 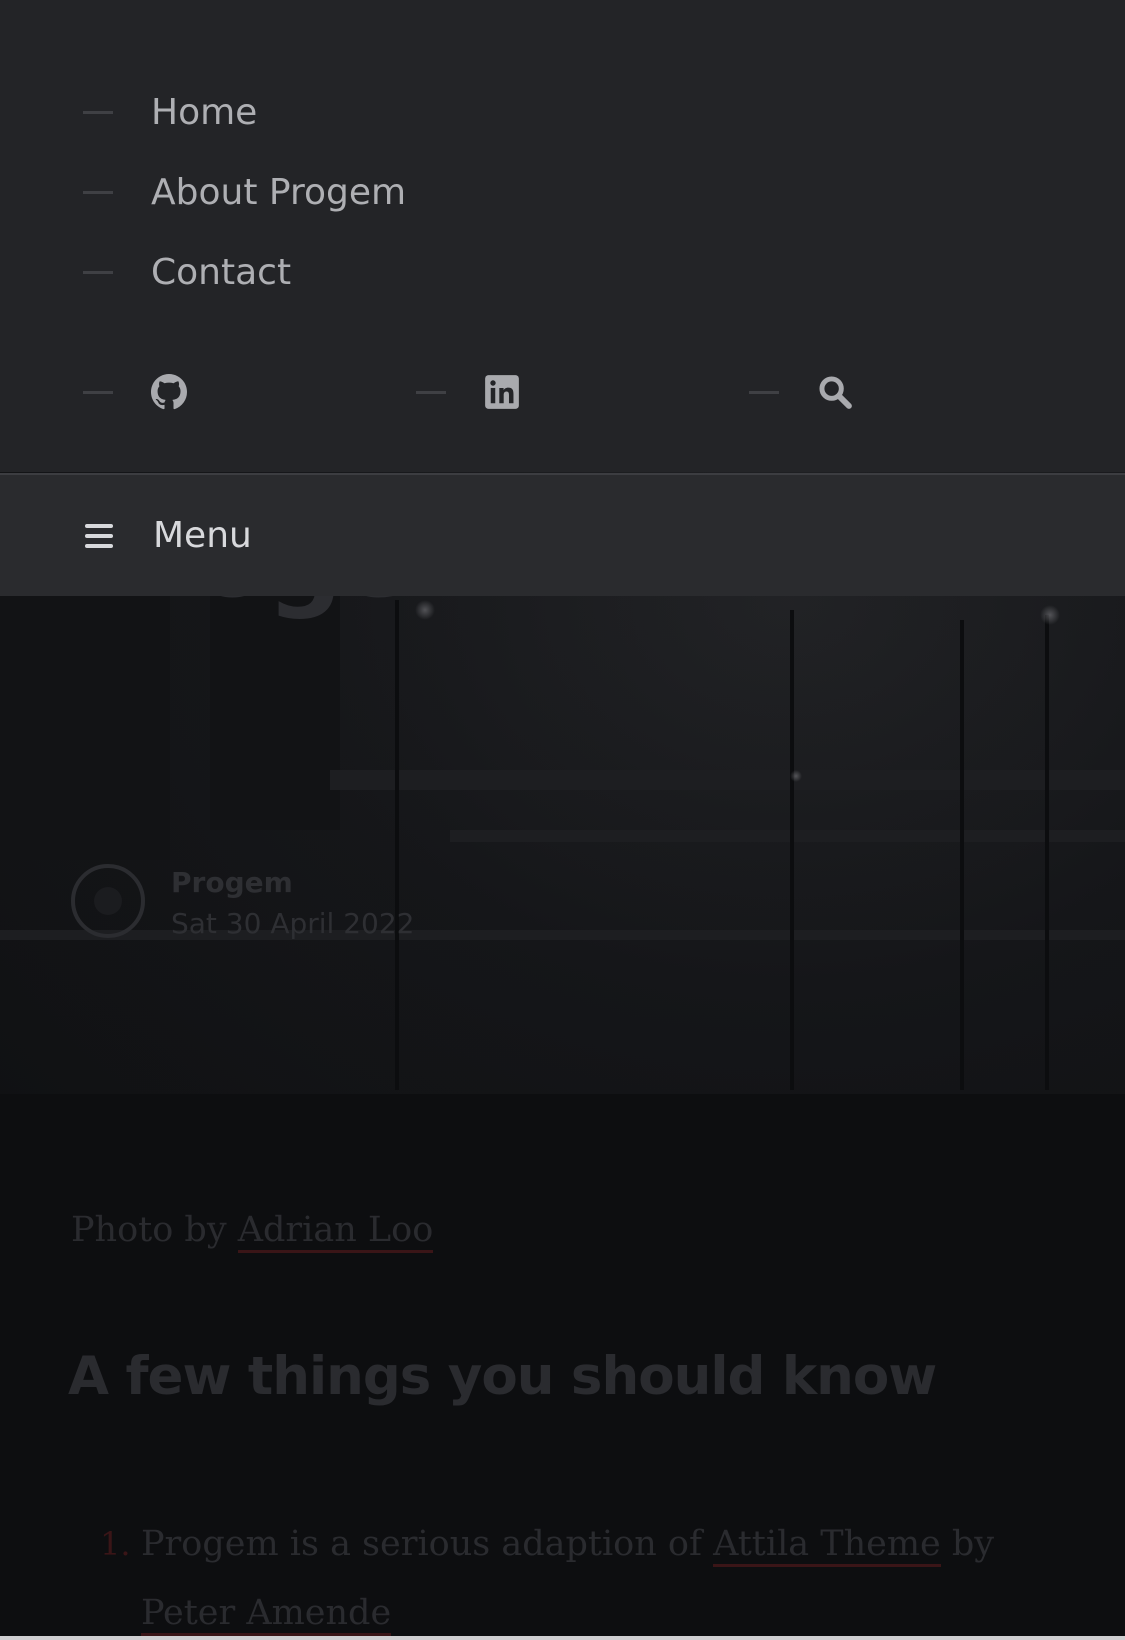 I want to click on nav-label: Home, so click(x=204, y=112).